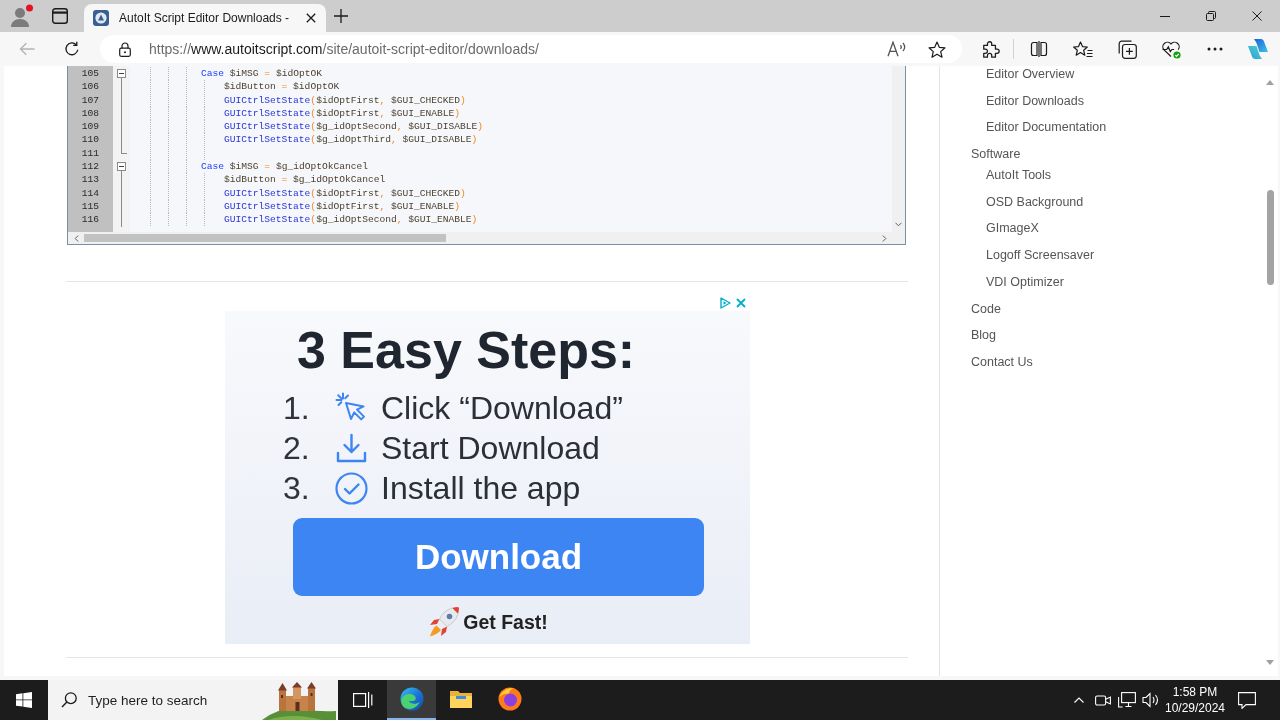 The height and width of the screenshot is (720, 1280). Describe the element at coordinates (1039, 49) in the screenshot. I see `split-screen-icon` at that location.